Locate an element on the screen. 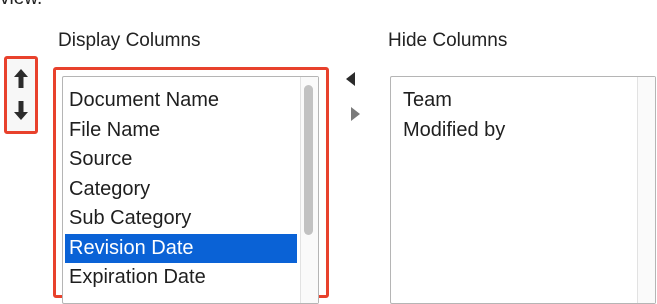 The image size is (657, 304). arrow-up-icon is located at coordinates (21, 78).